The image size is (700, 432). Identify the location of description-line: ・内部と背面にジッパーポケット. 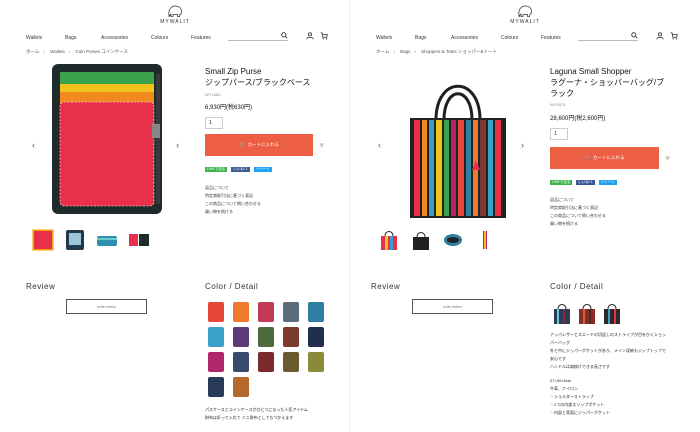
(580, 412).